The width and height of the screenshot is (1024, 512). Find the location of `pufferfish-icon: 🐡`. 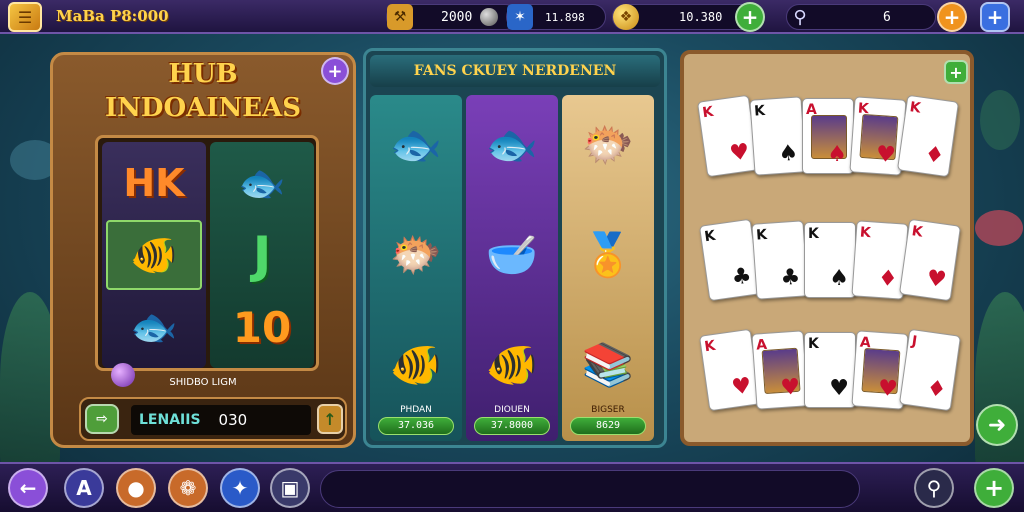

pufferfish-icon: 🐡 is located at coordinates (416, 254).